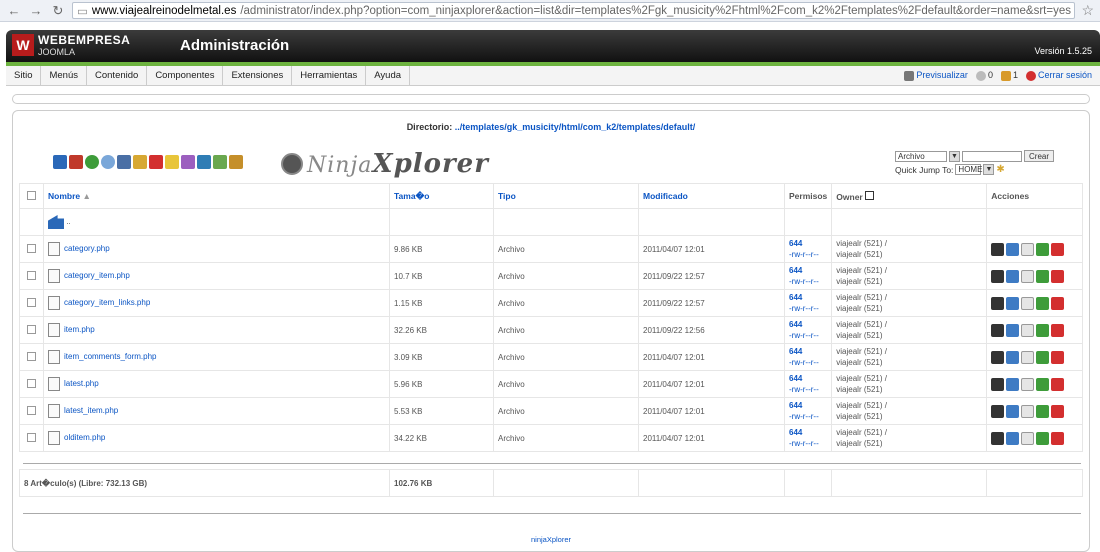 Image resolution: width=1100 pixels, height=552 pixels. What do you see at coordinates (236, 162) in the screenshot?
I see `settings-icon` at bounding box center [236, 162].